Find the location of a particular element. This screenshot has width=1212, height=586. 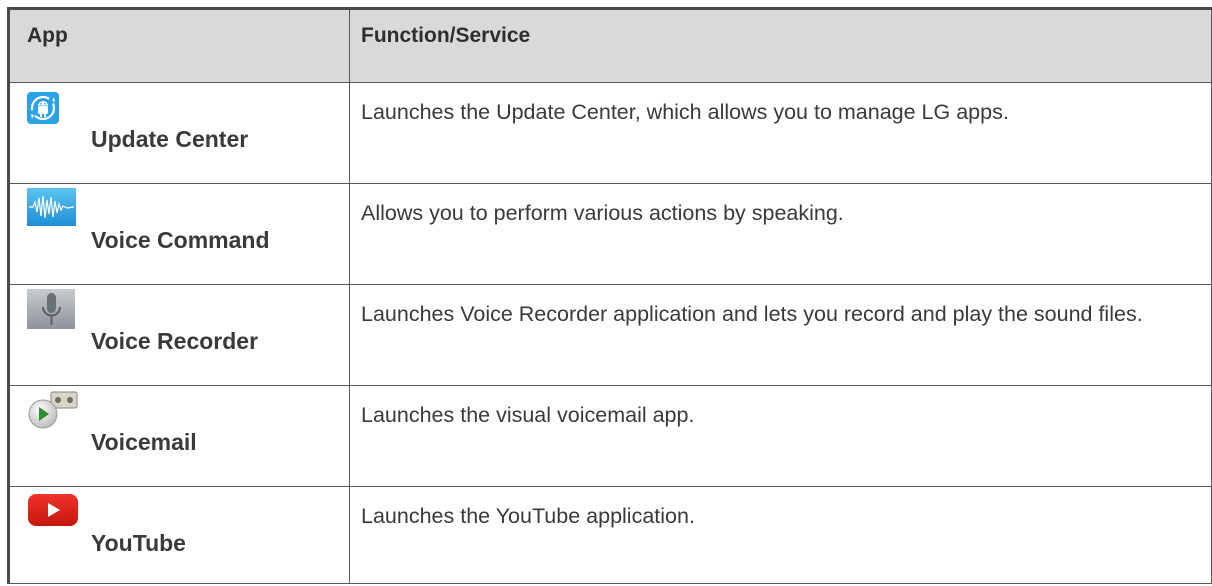

app-cell-update-center: Update Center is located at coordinates (178, 133).